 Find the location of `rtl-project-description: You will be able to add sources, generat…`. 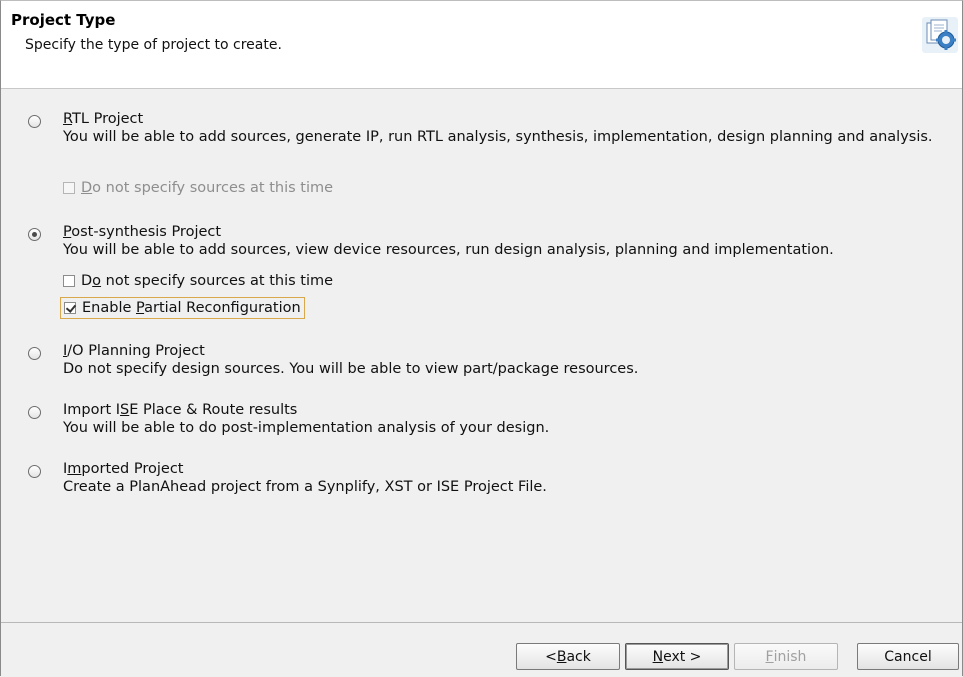

rtl-project-description: You will be able to add sources, generat… is located at coordinates (498, 137).